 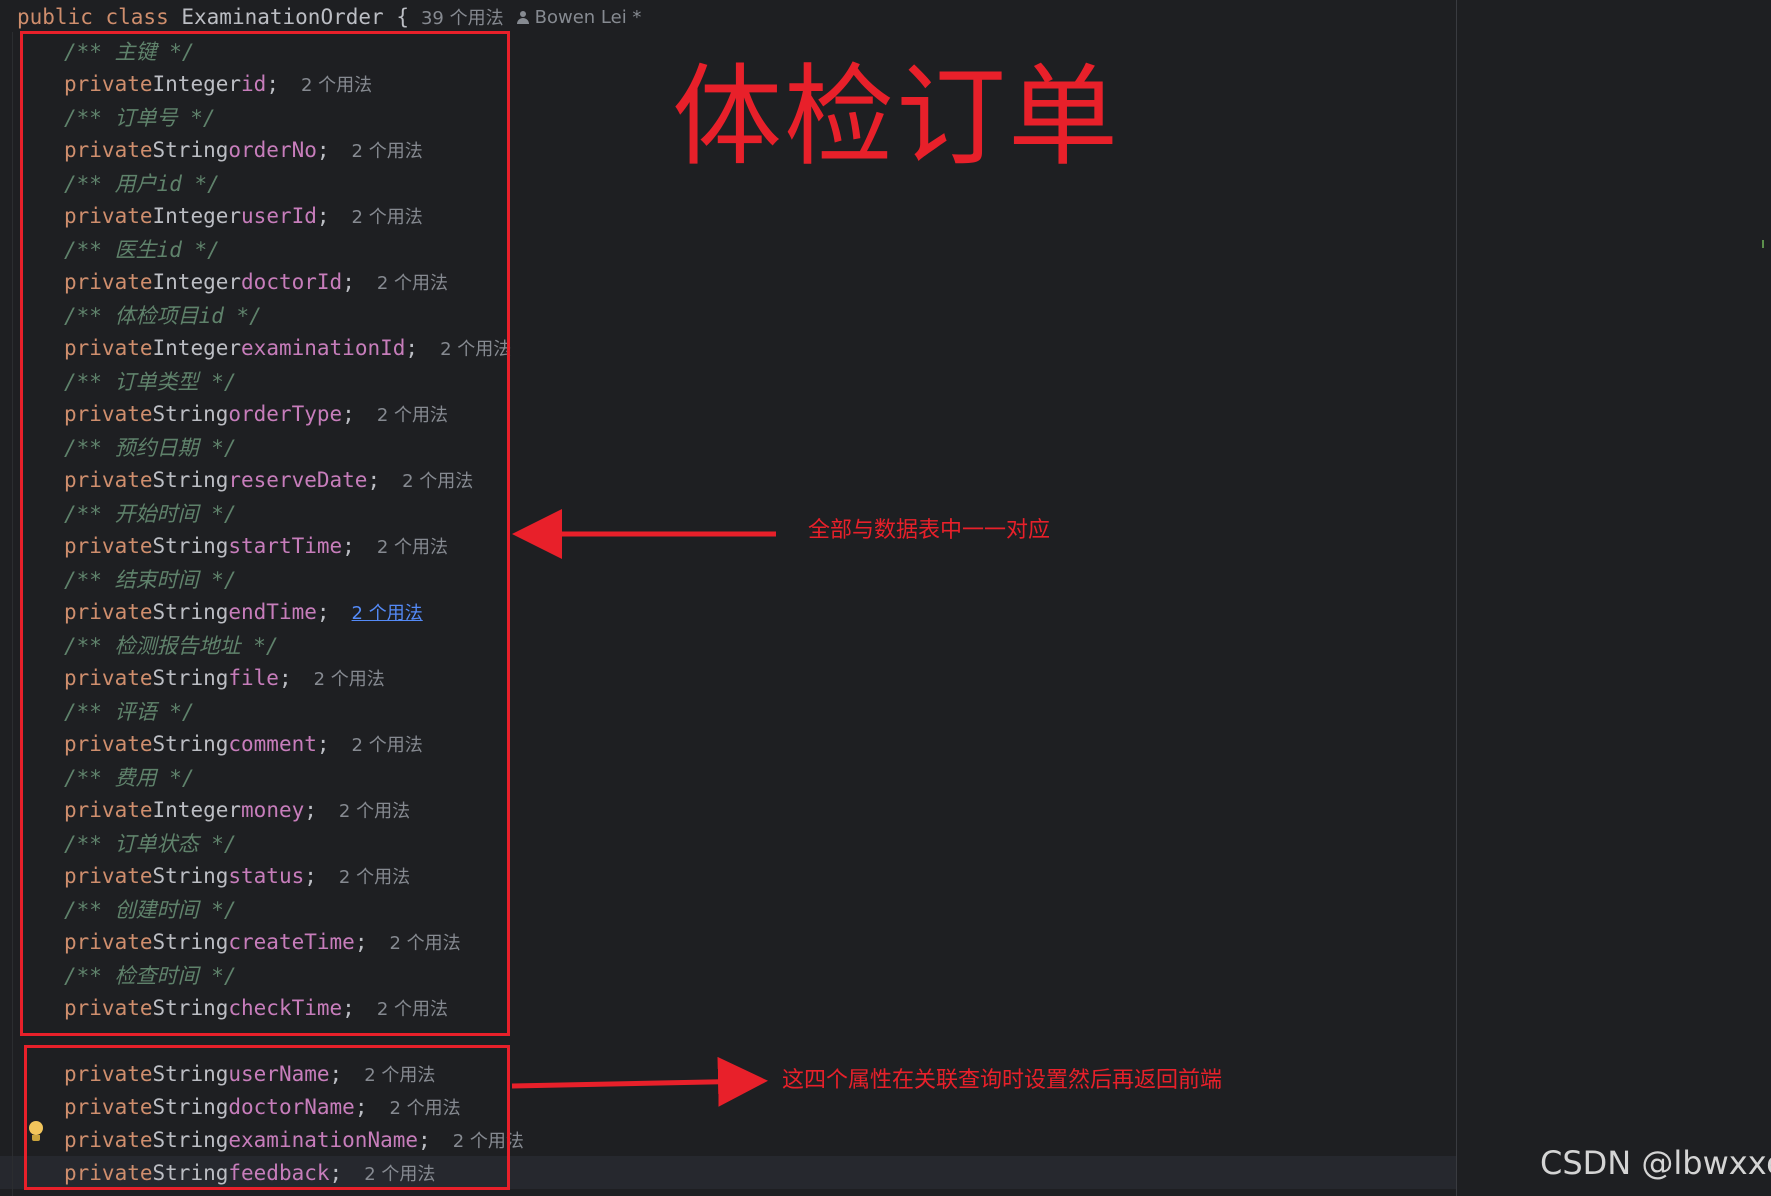 I want to click on class-name: ExaminationOrder, so click(x=282, y=17).